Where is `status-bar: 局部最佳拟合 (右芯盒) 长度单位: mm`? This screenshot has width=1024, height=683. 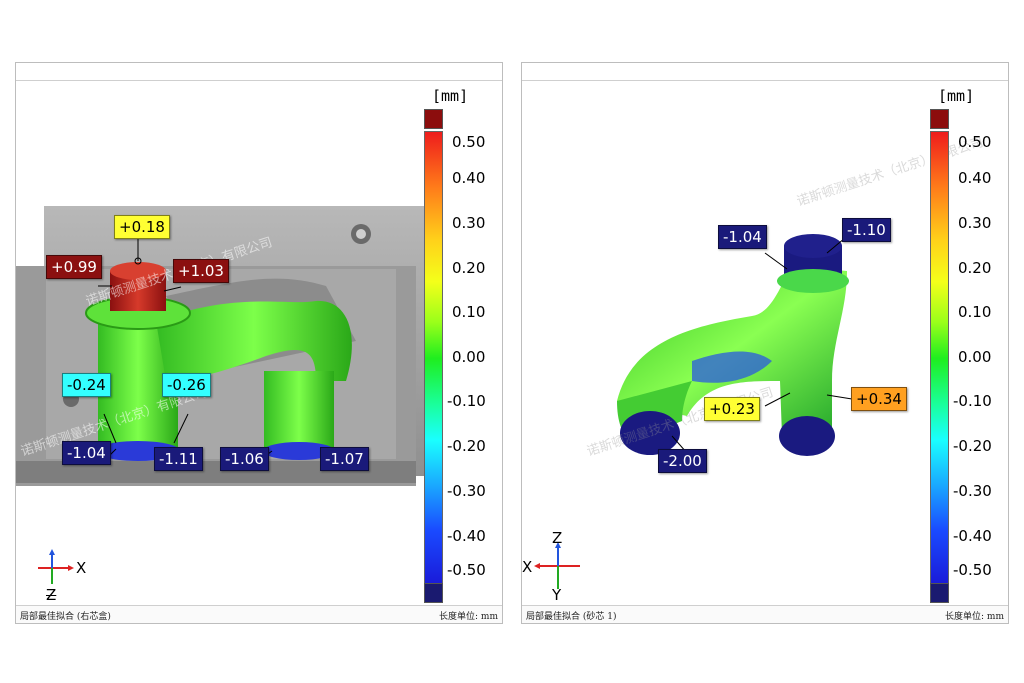 status-bar: 局部最佳拟合 (右芯盒) 长度单位: mm is located at coordinates (259, 614).